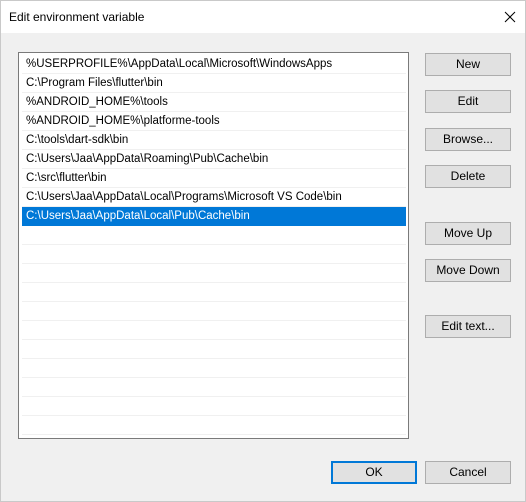 The height and width of the screenshot is (502, 526). What do you see at coordinates (263, 17) in the screenshot?
I see `title-bar: Edit environment variable` at bounding box center [263, 17].